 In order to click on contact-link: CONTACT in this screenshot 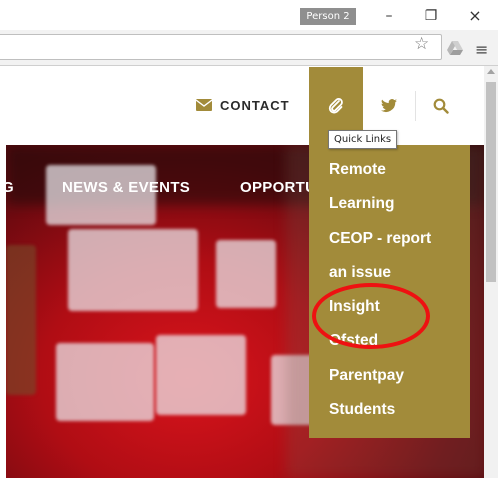, I will do `click(243, 105)`.